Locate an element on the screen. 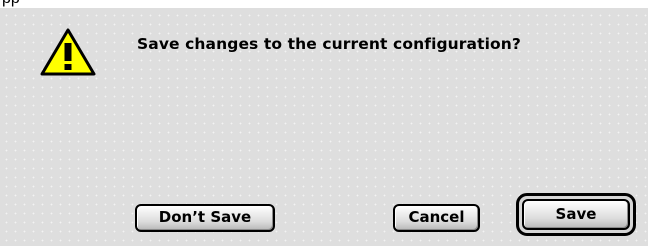 This screenshot has width=648, height=246. clipped-title-fragment: pp is located at coordinates (11, 3).